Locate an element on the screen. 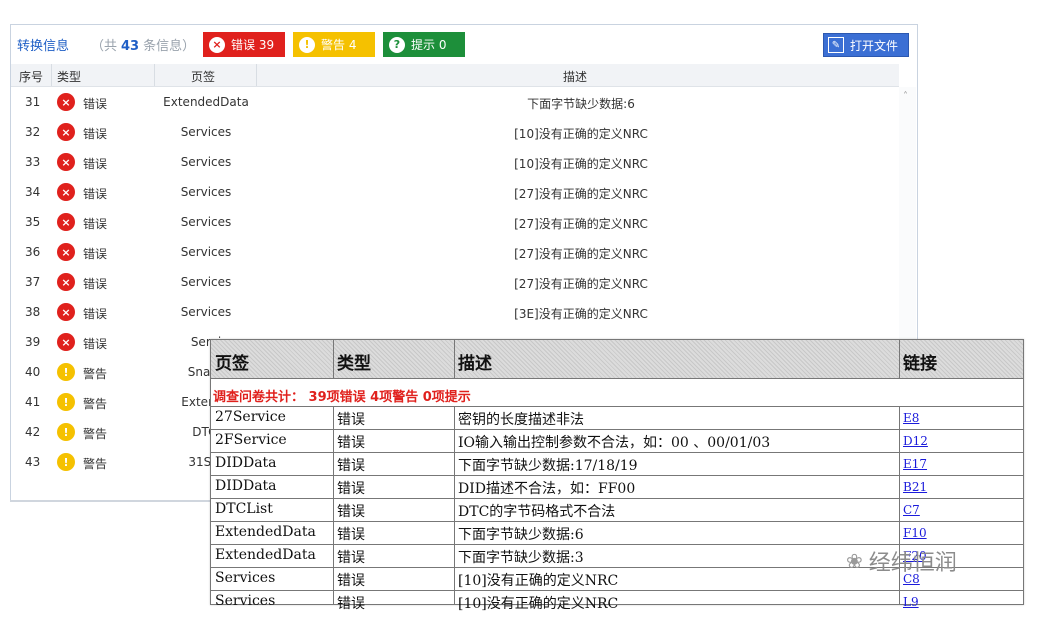 Image resolution: width=1038 pixels, height=625 pixels. table-row: 35 × 错误 Services [27]没有正确的定义NRC is located at coordinates (455, 222).